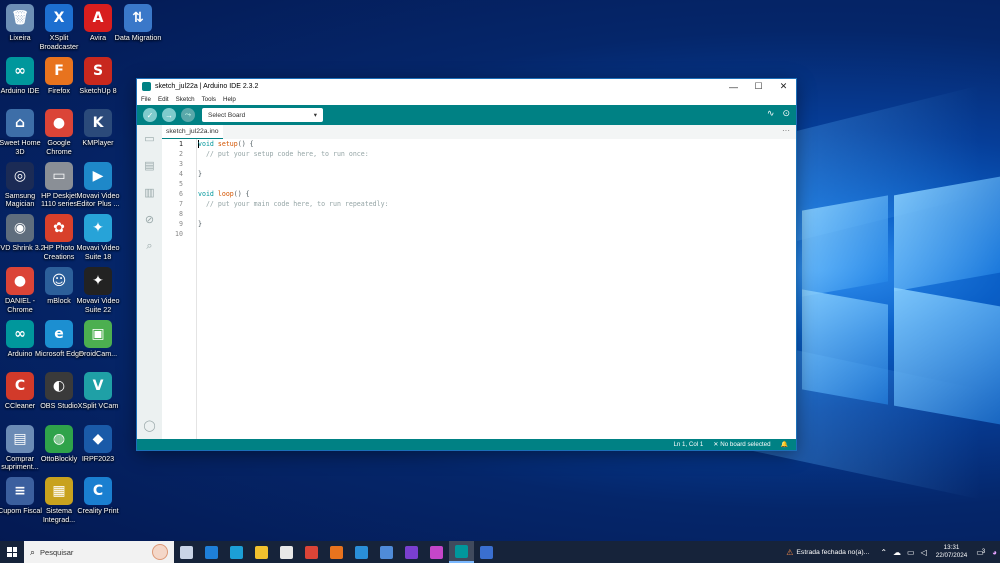 This screenshot has width=1000, height=563. I want to click on search-box: ⌕ Pesquisar, so click(99, 552).